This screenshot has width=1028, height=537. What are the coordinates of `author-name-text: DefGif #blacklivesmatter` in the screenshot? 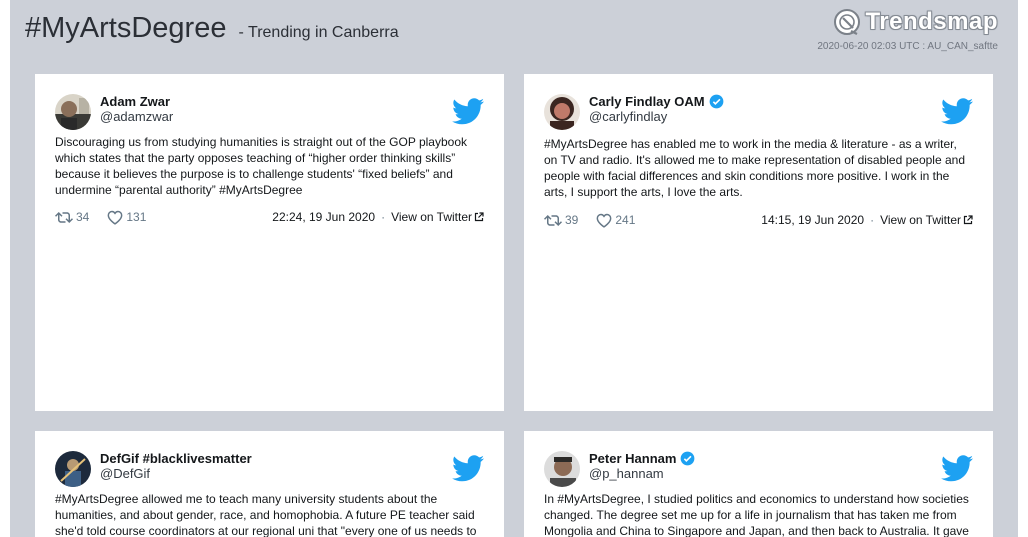 It's located at (176, 458).